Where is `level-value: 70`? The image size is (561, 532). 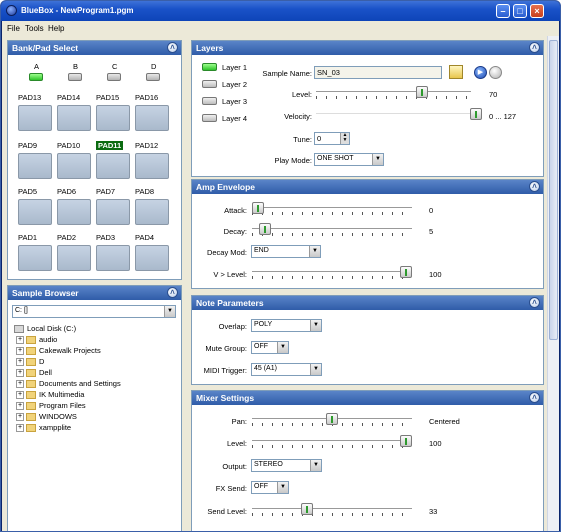
level-value: 70 is located at coordinates (493, 94).